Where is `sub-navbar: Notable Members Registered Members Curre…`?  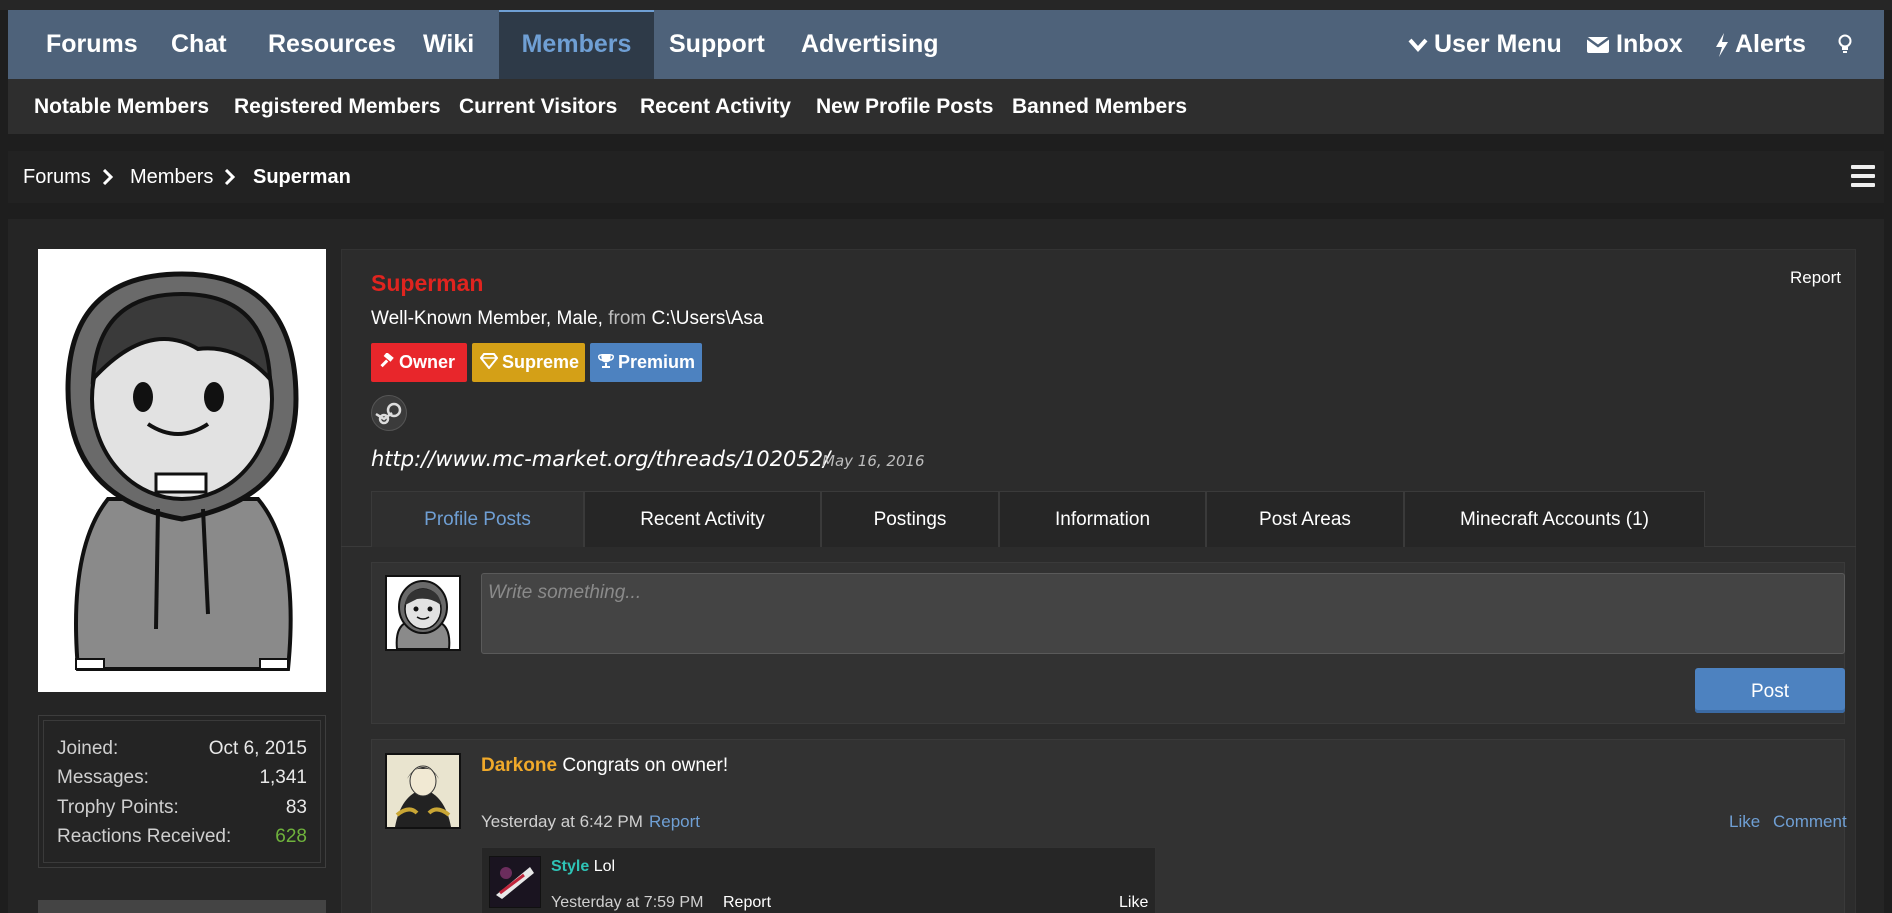 sub-navbar: Notable Members Registered Members Curre… is located at coordinates (946, 106).